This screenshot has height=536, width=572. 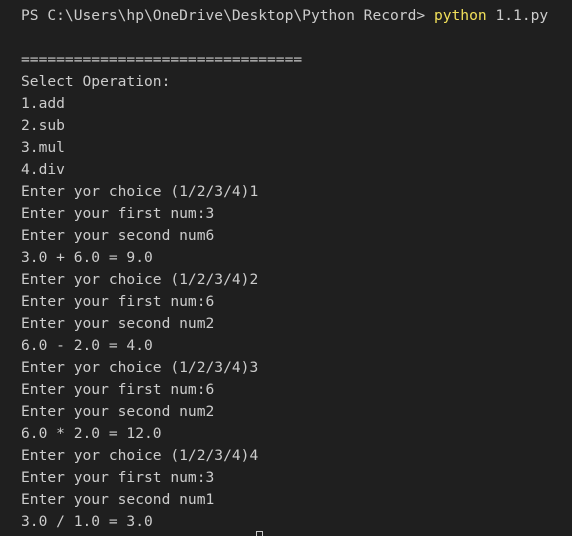 What do you see at coordinates (43, 147) in the screenshot?
I see `output-line: 3.mul` at bounding box center [43, 147].